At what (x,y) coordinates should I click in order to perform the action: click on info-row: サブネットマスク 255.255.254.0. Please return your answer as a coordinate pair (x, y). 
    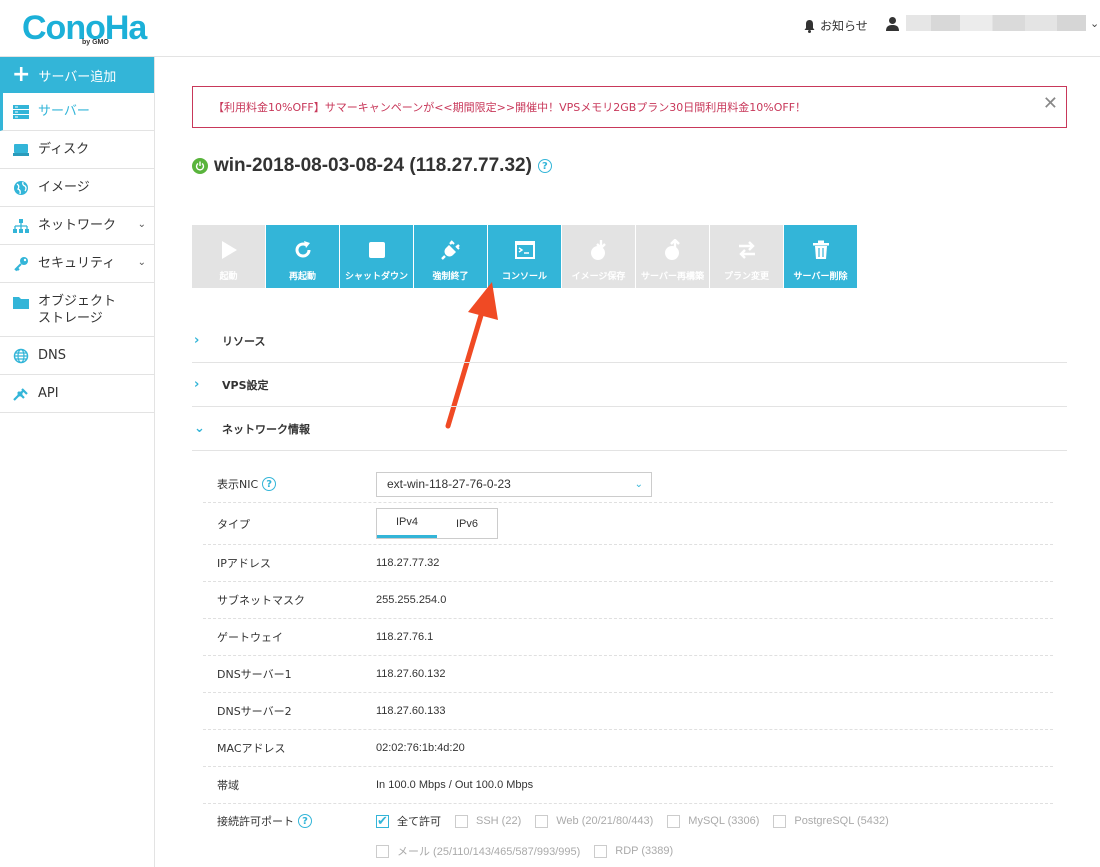
    Looking at the image, I should click on (628, 600).